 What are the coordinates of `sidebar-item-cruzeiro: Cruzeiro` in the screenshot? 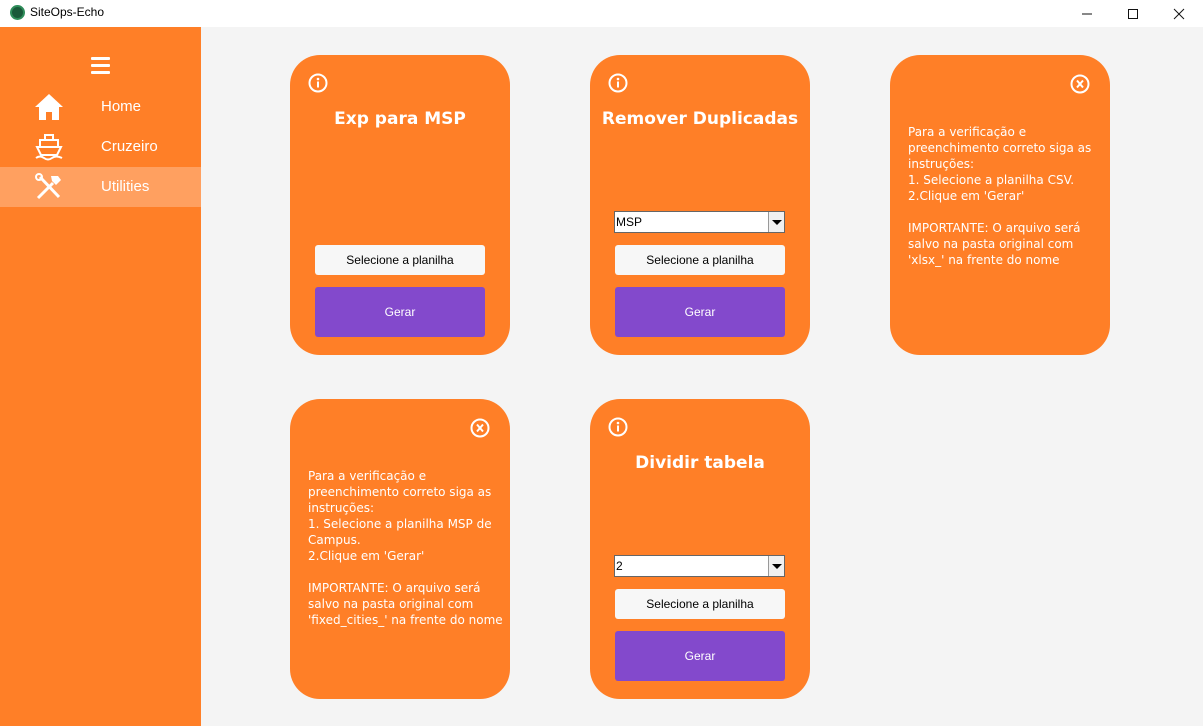 It's located at (100, 147).